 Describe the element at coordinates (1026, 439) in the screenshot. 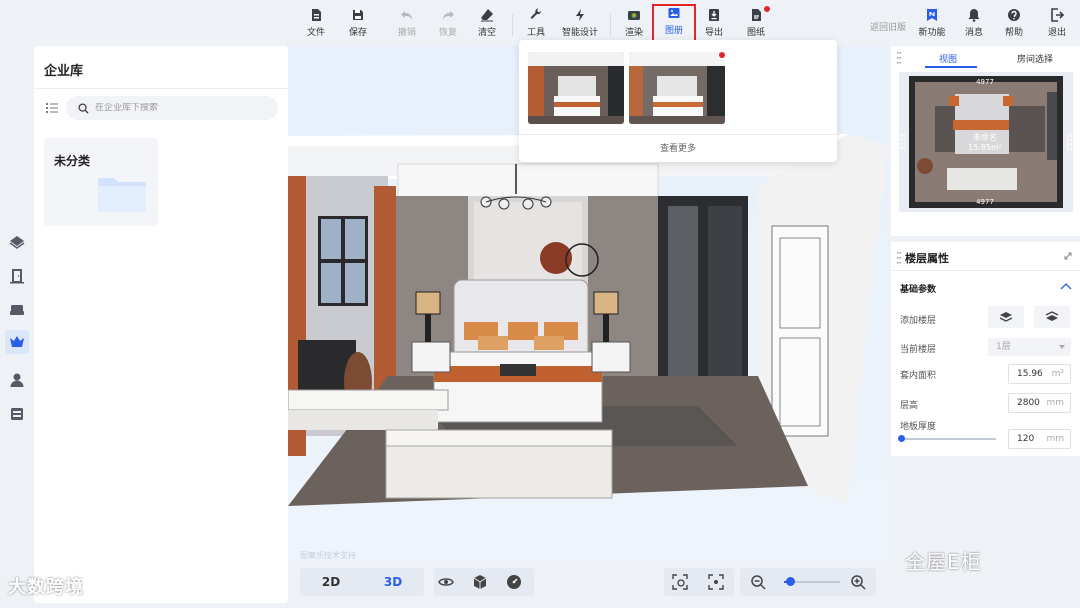

I see `slab-thickness-value: 120` at that location.